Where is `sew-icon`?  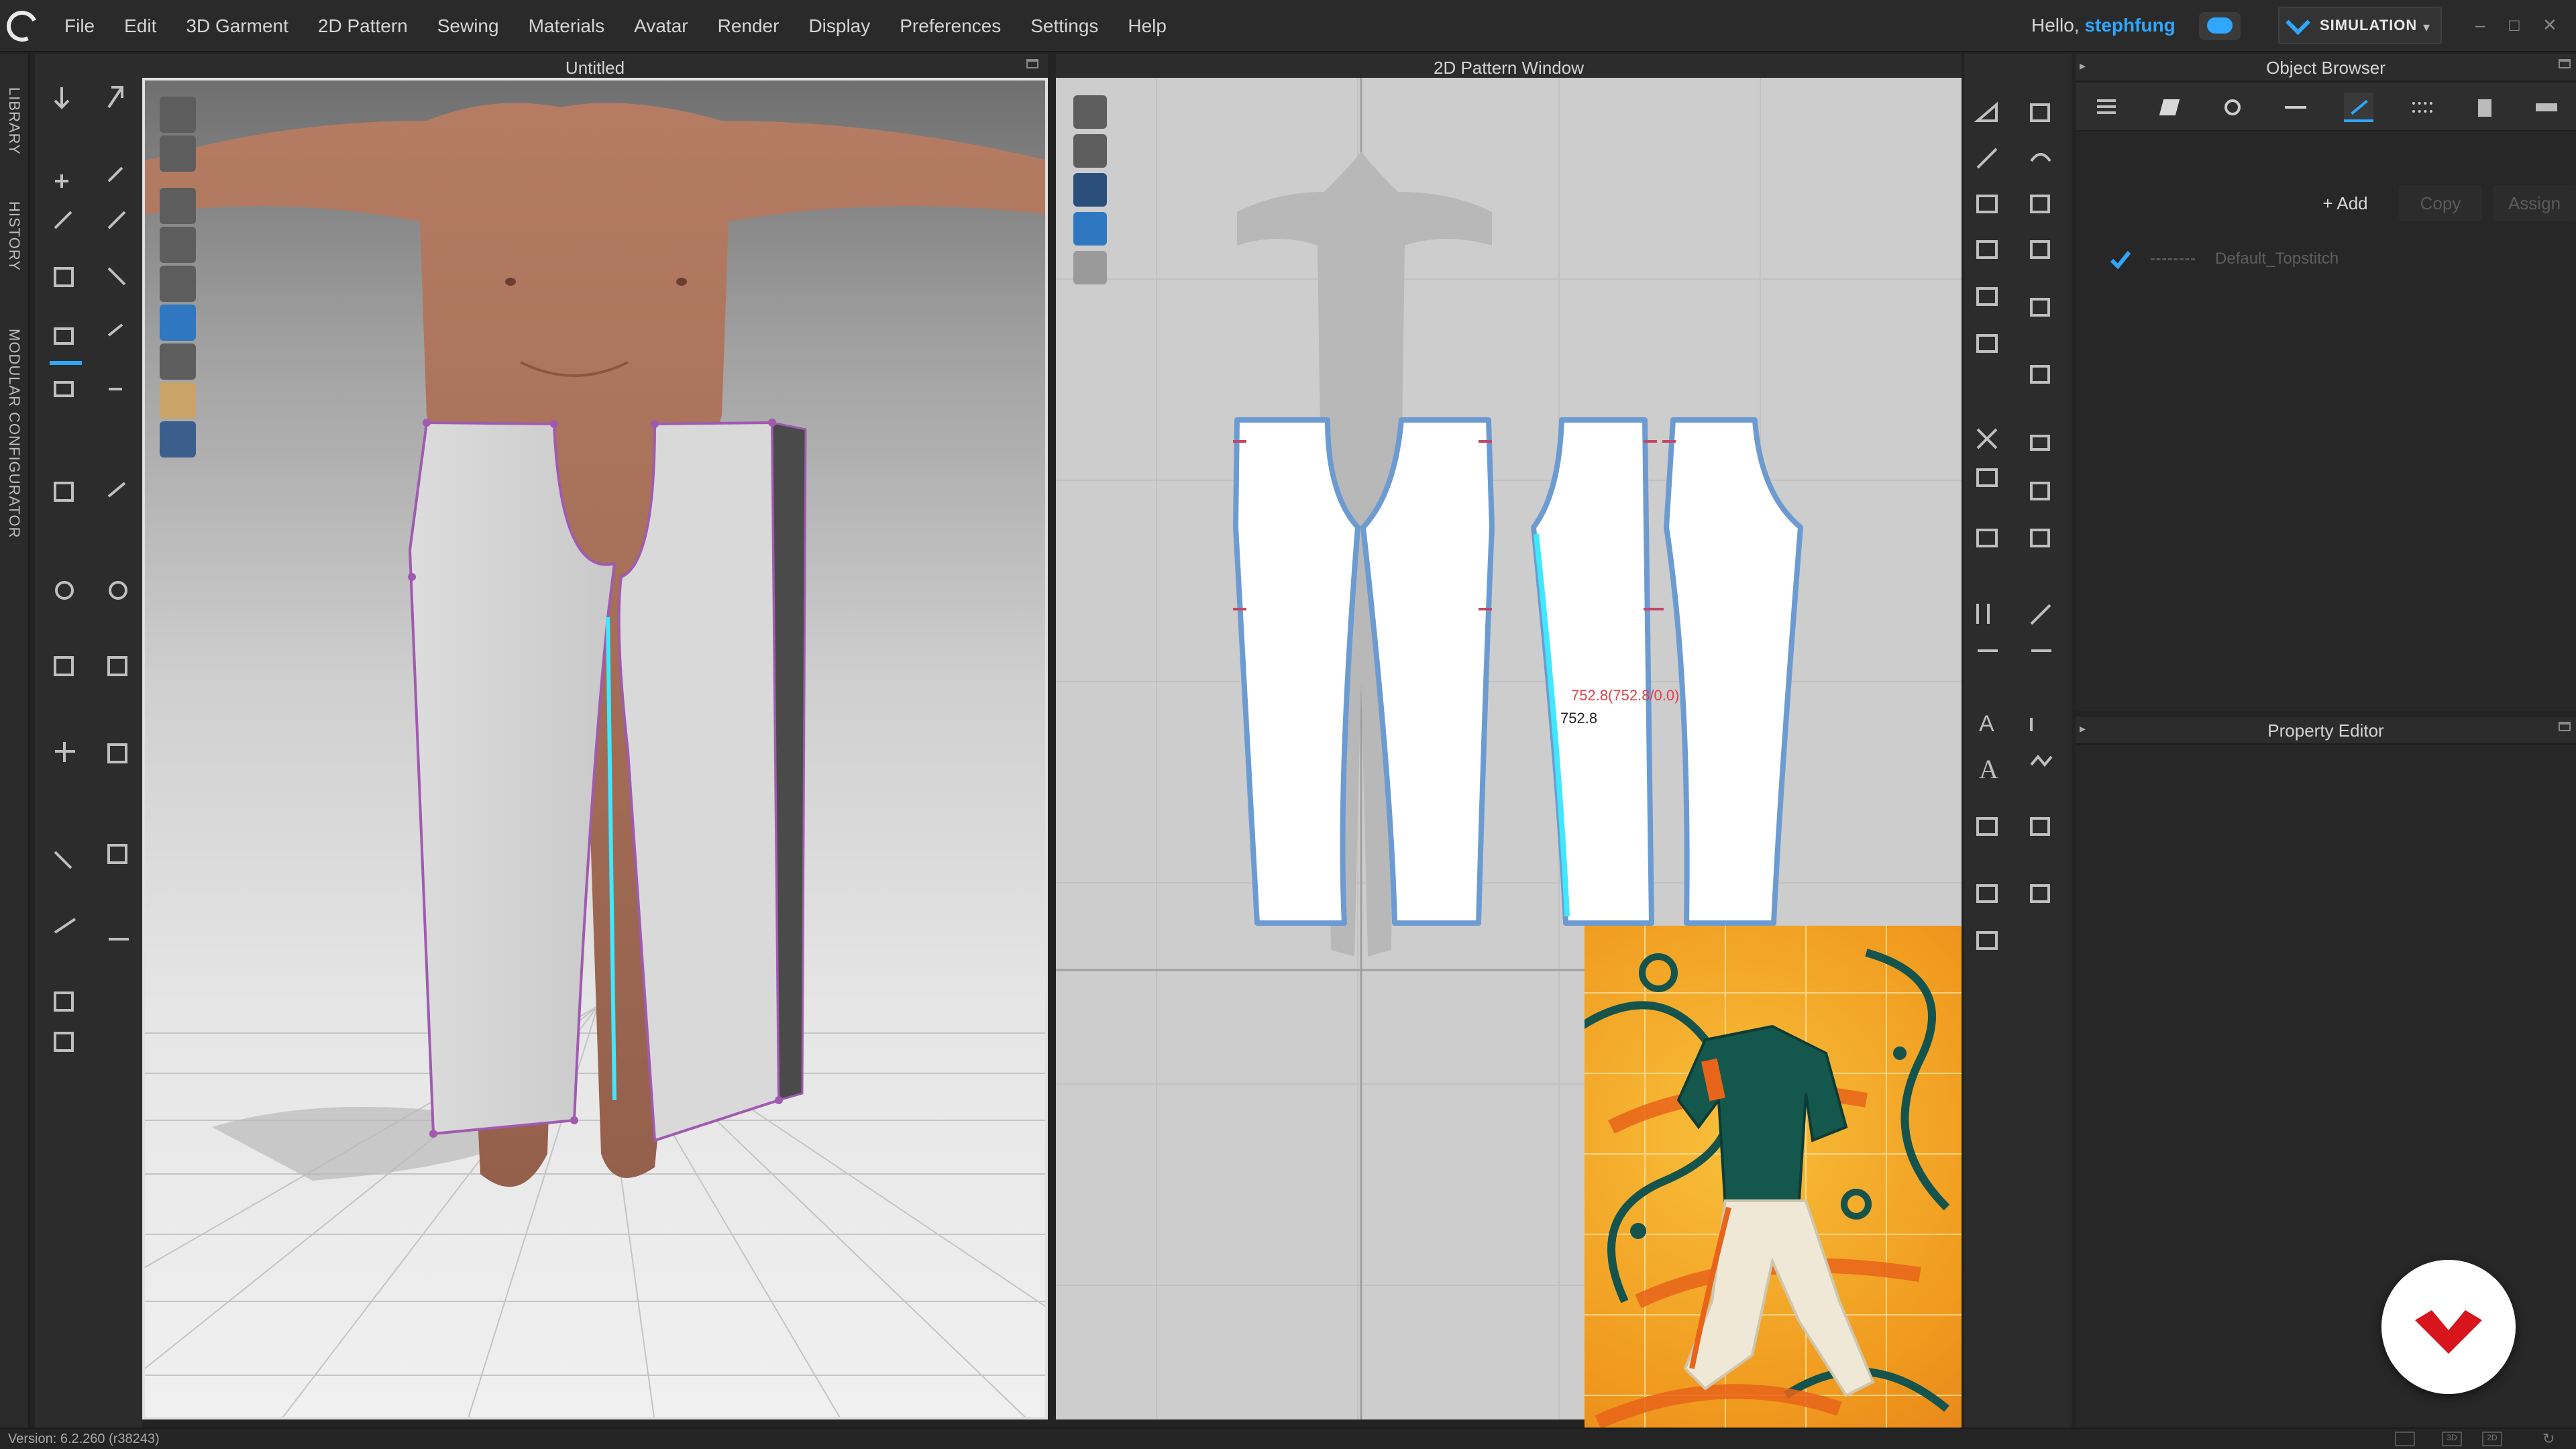 sew-icon is located at coordinates (1987, 893).